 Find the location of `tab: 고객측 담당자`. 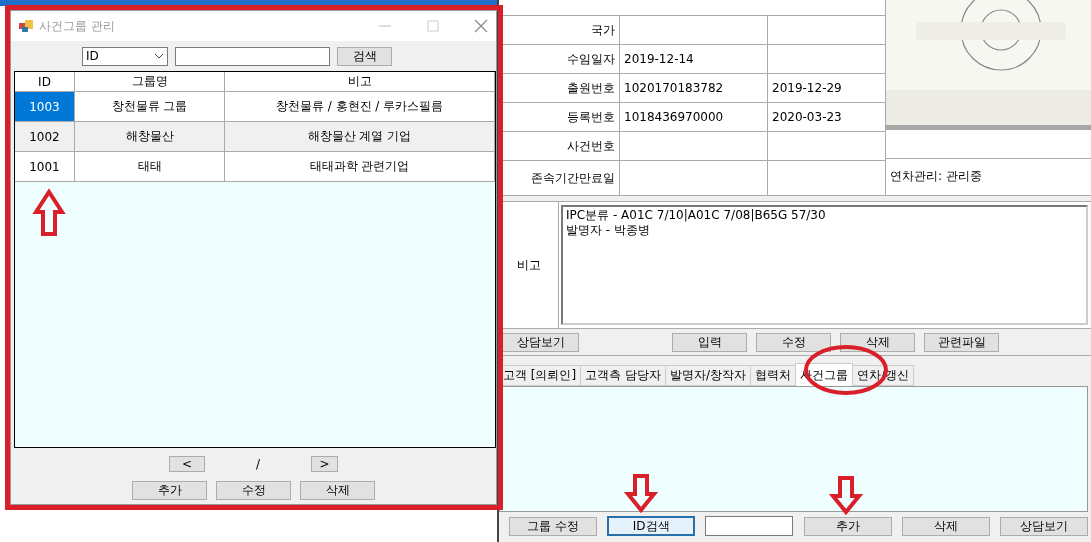

tab: 고객측 담당자 is located at coordinates (623, 375).